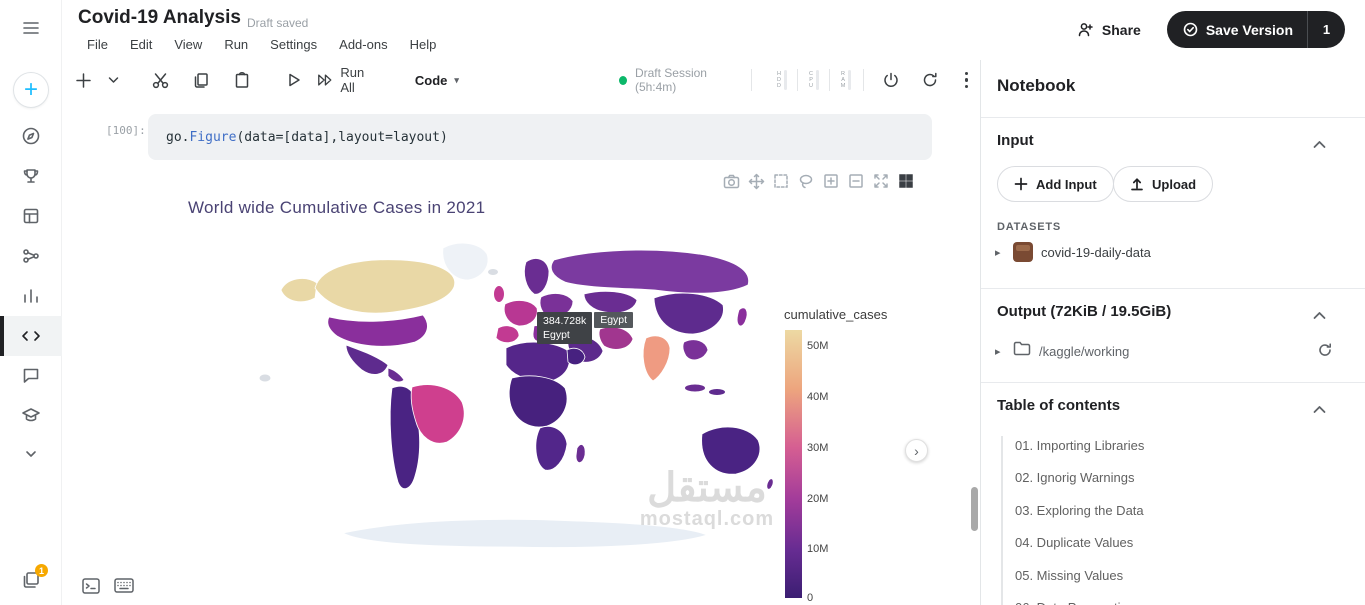  Describe the element at coordinates (810, 598) in the screenshot. I see `colorbar-tick-0: 0` at that location.